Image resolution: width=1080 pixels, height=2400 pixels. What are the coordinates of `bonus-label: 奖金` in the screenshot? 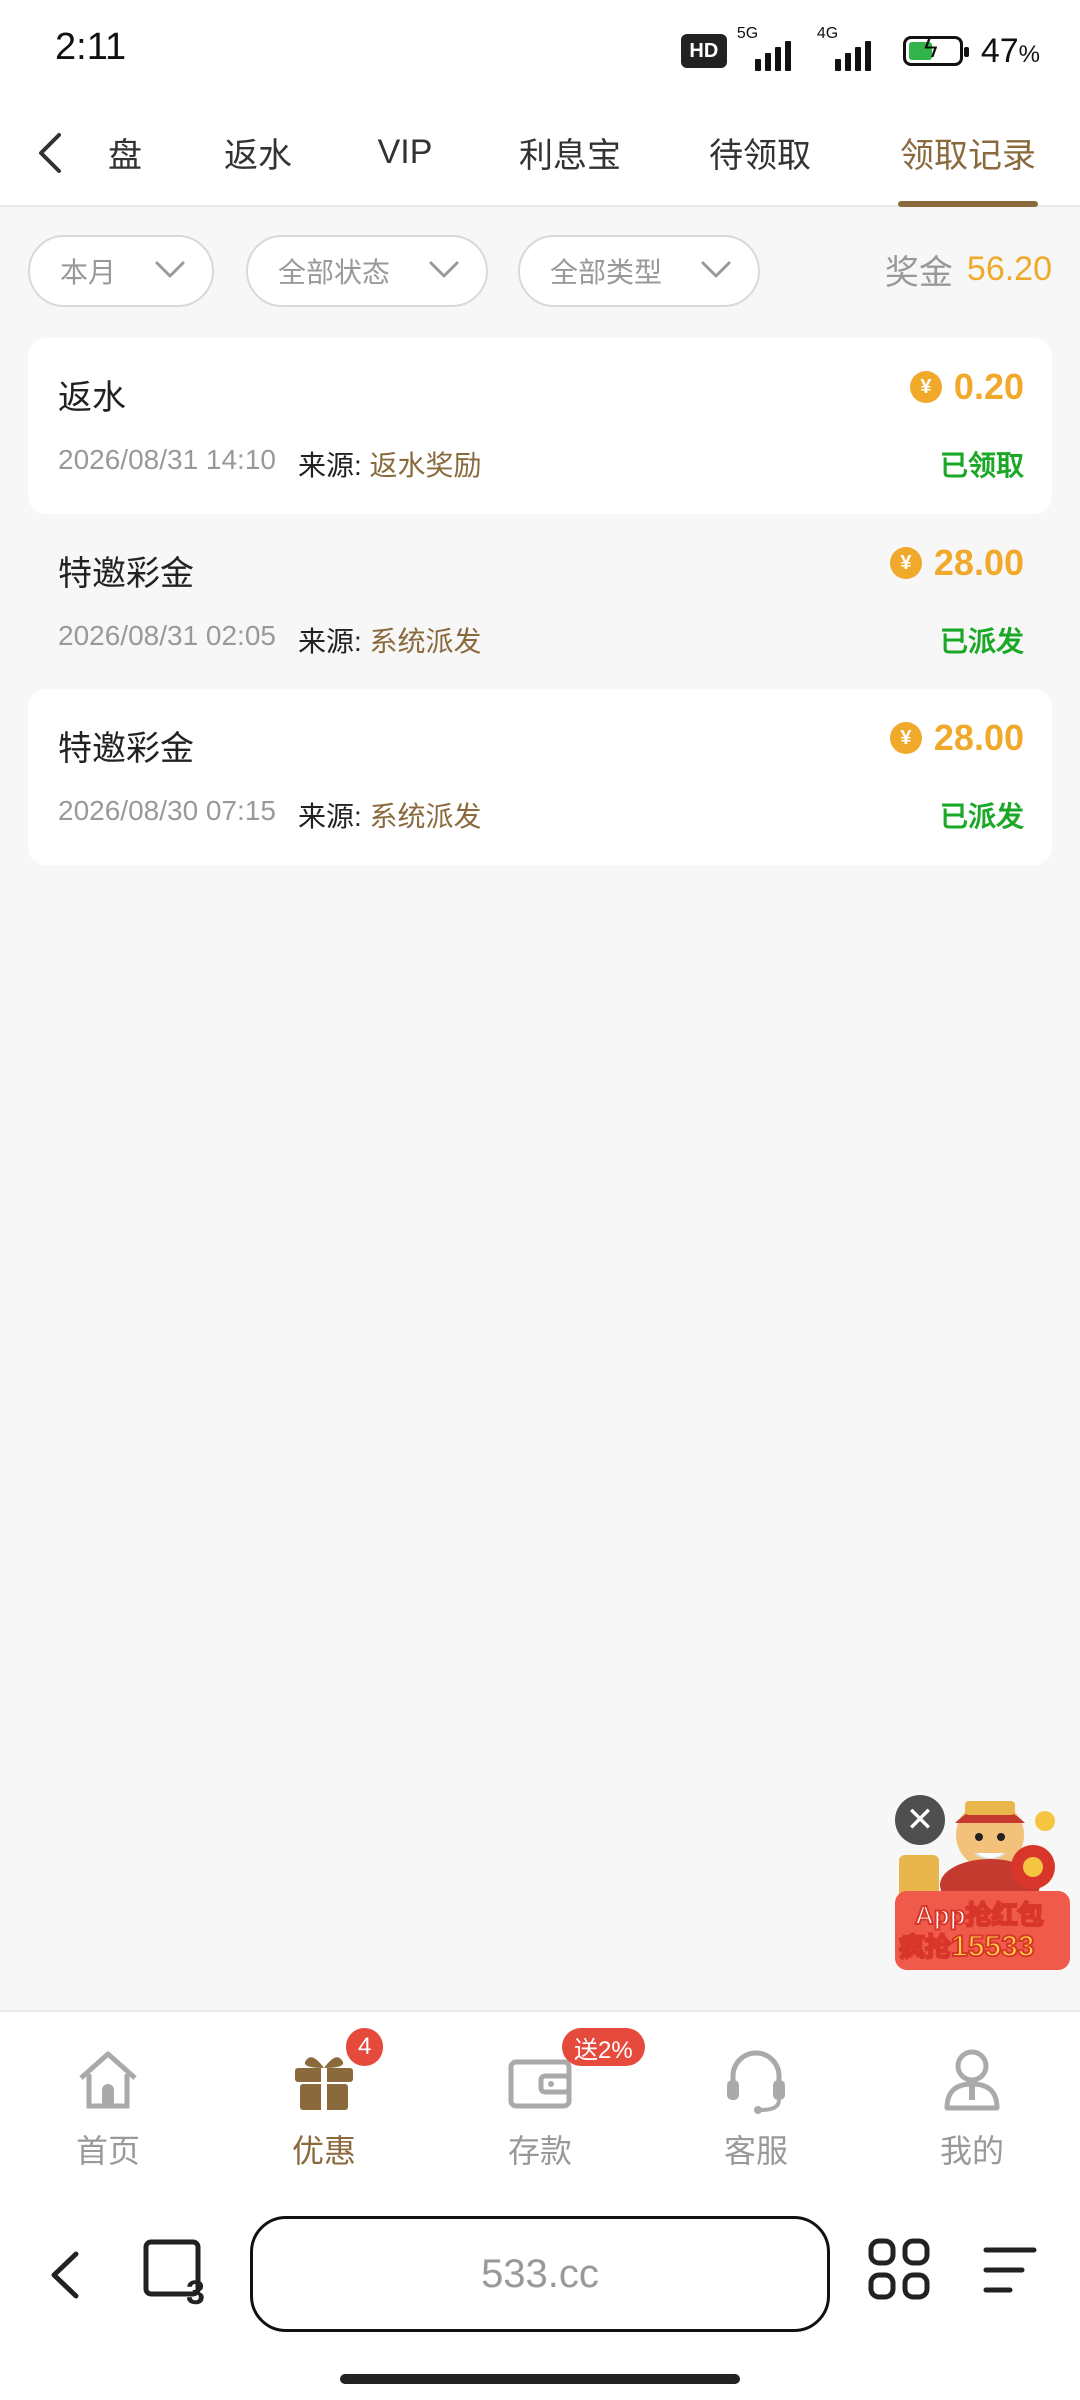 It's located at (918, 273).